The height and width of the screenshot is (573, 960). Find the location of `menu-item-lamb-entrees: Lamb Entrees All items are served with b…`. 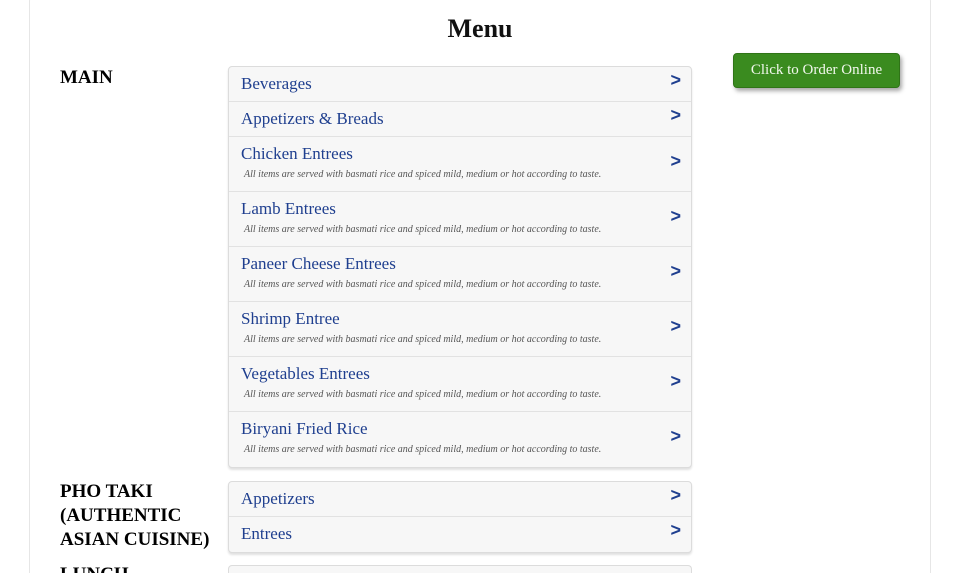

menu-item-lamb-entrees: Lamb Entrees All items are served with b… is located at coordinates (460, 219).